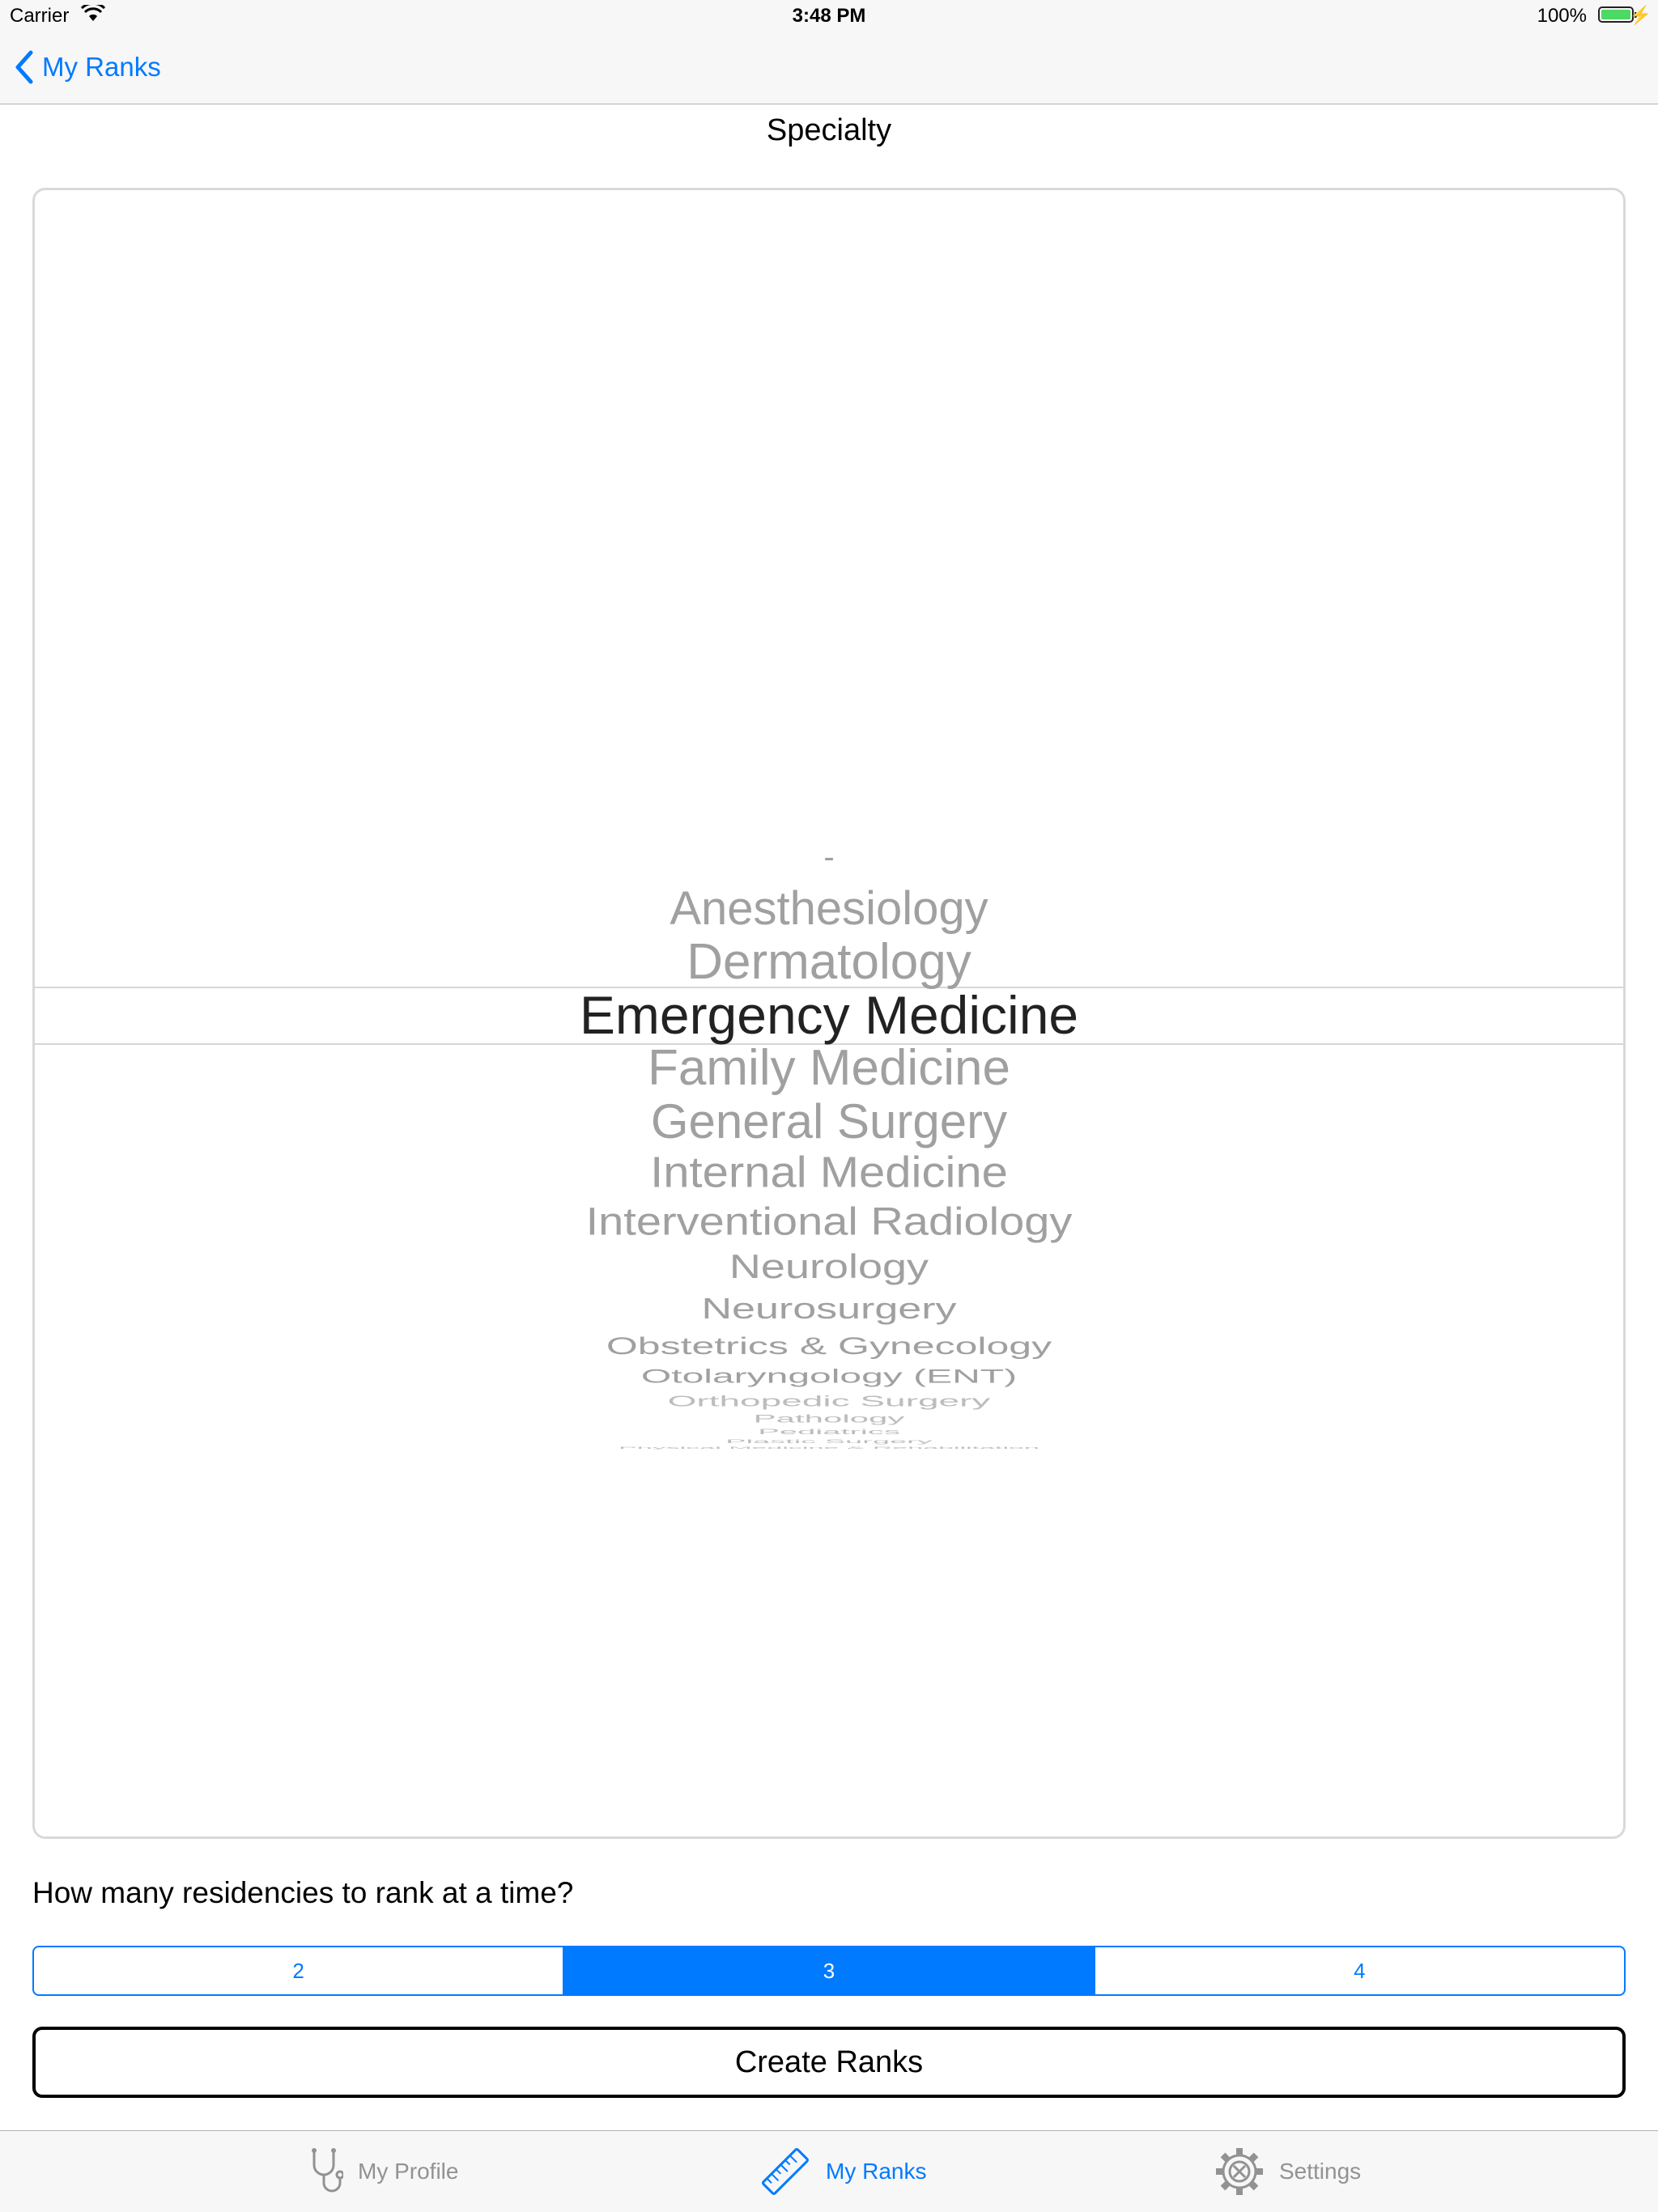  What do you see at coordinates (829, 1308) in the screenshot?
I see `picker-option: Neurosurgery` at bounding box center [829, 1308].